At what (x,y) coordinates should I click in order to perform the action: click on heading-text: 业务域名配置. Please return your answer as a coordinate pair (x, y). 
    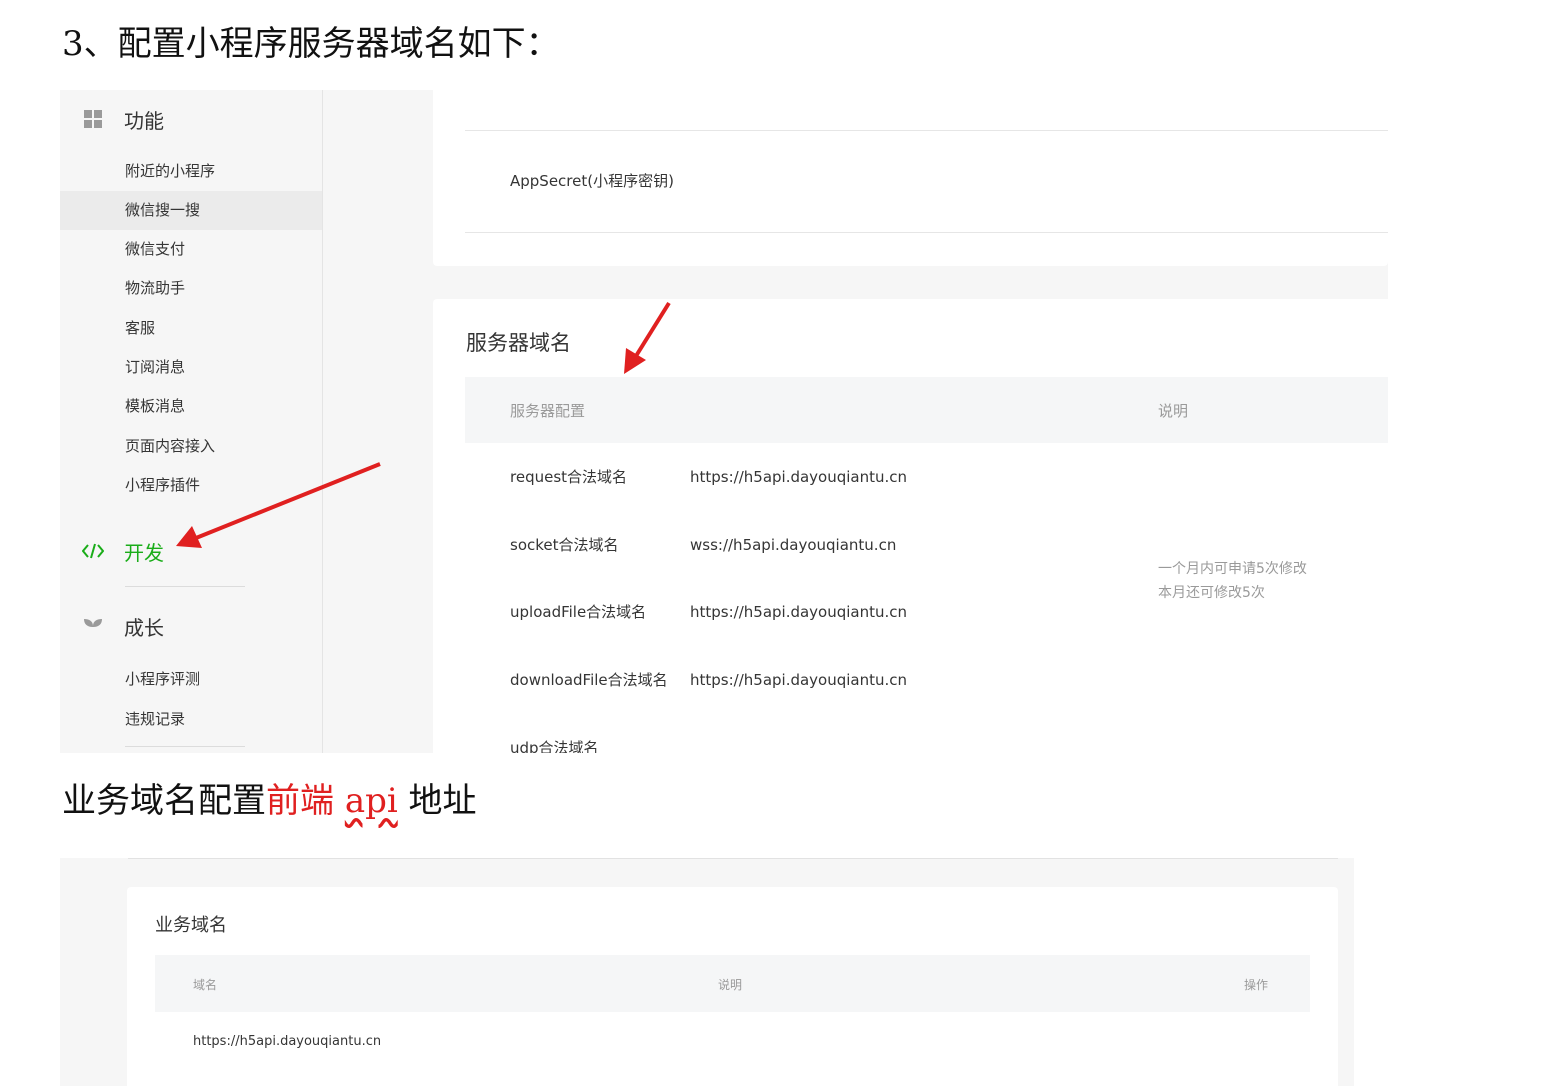
    Looking at the image, I should click on (164, 801).